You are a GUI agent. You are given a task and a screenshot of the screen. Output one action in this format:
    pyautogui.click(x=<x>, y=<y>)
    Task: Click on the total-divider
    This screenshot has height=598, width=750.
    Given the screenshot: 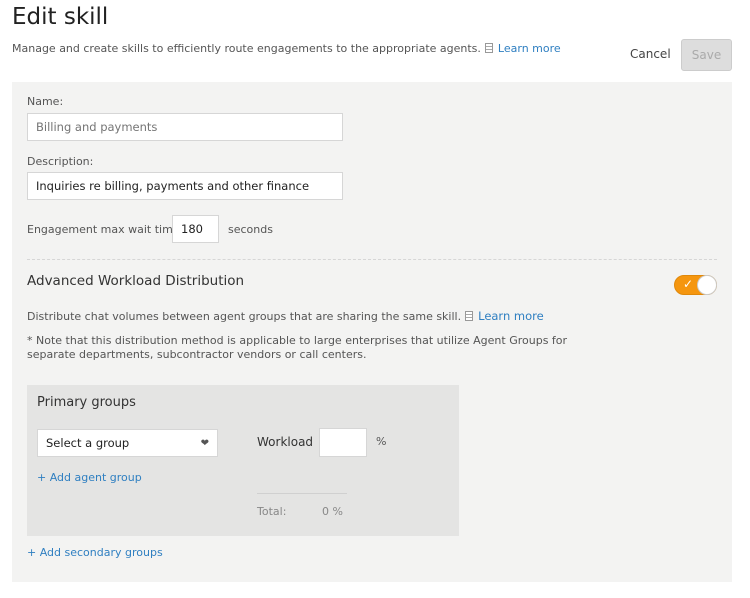 What is the action you would take?
    pyautogui.click(x=302, y=493)
    